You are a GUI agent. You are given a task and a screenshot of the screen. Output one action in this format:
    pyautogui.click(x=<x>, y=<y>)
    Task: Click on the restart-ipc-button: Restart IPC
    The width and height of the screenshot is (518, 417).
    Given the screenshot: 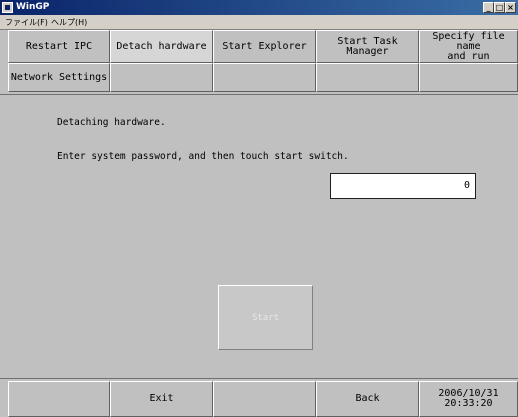 What is the action you would take?
    pyautogui.click(x=59, y=46)
    